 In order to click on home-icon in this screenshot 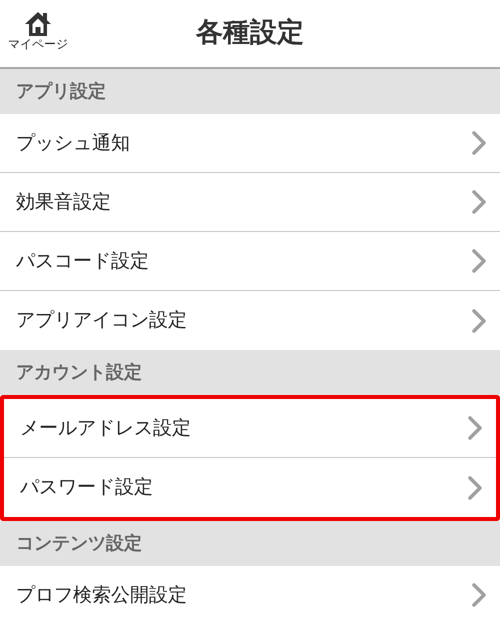, I will do `click(38, 24)`.